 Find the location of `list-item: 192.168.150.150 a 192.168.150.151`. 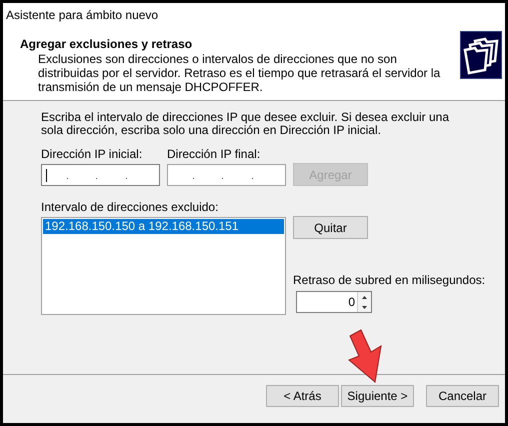

list-item: 192.168.150.150 a 192.168.150.151 is located at coordinates (163, 226).